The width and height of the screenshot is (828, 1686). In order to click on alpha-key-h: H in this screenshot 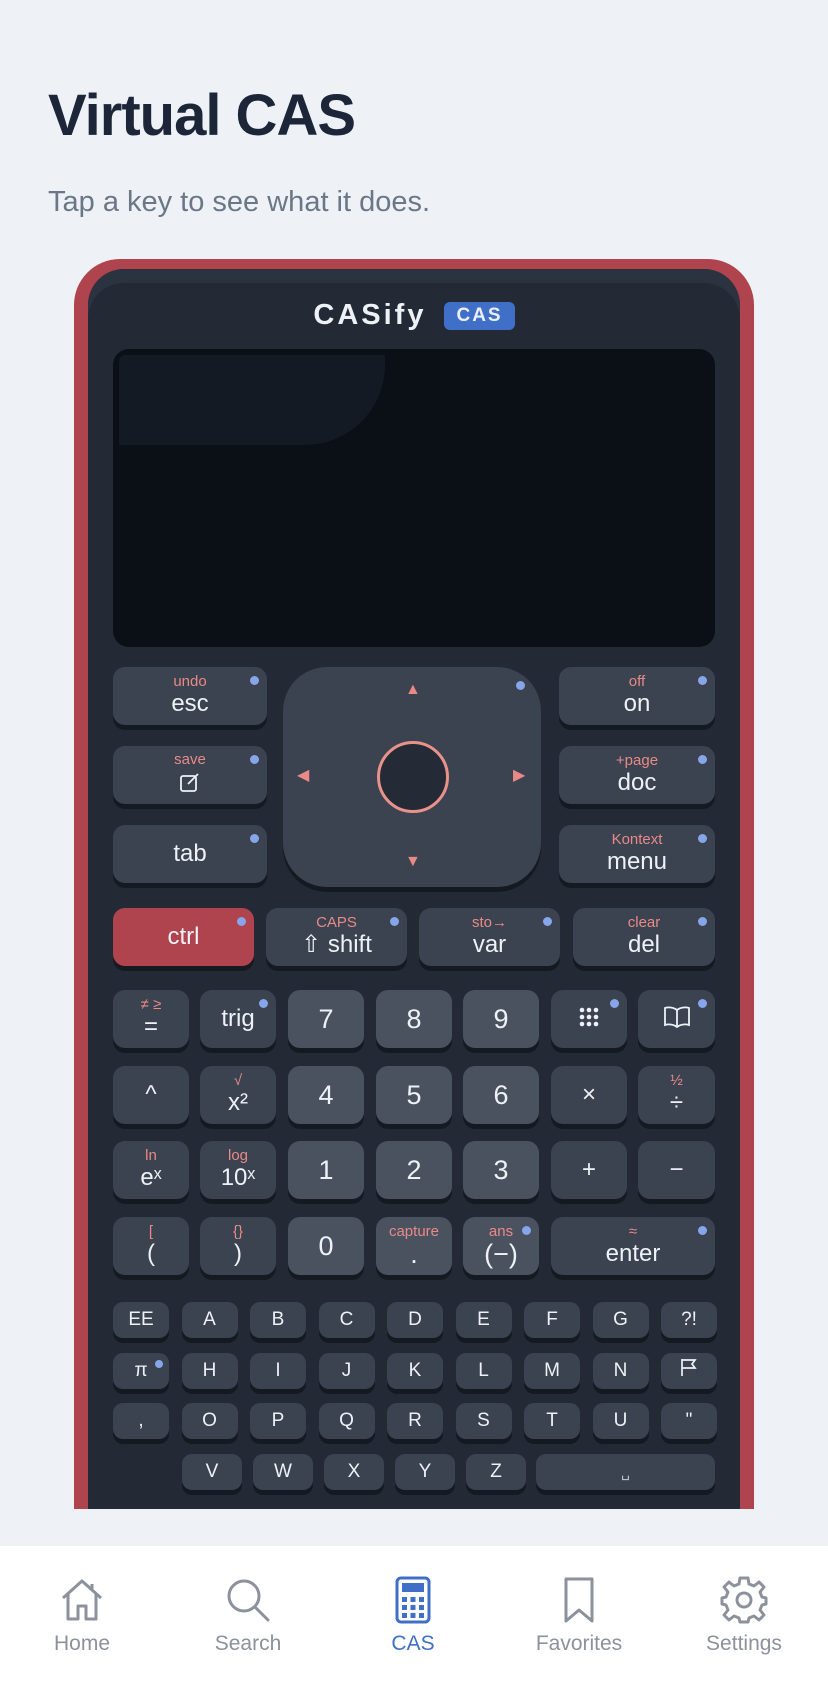, I will do `click(209, 1371)`.